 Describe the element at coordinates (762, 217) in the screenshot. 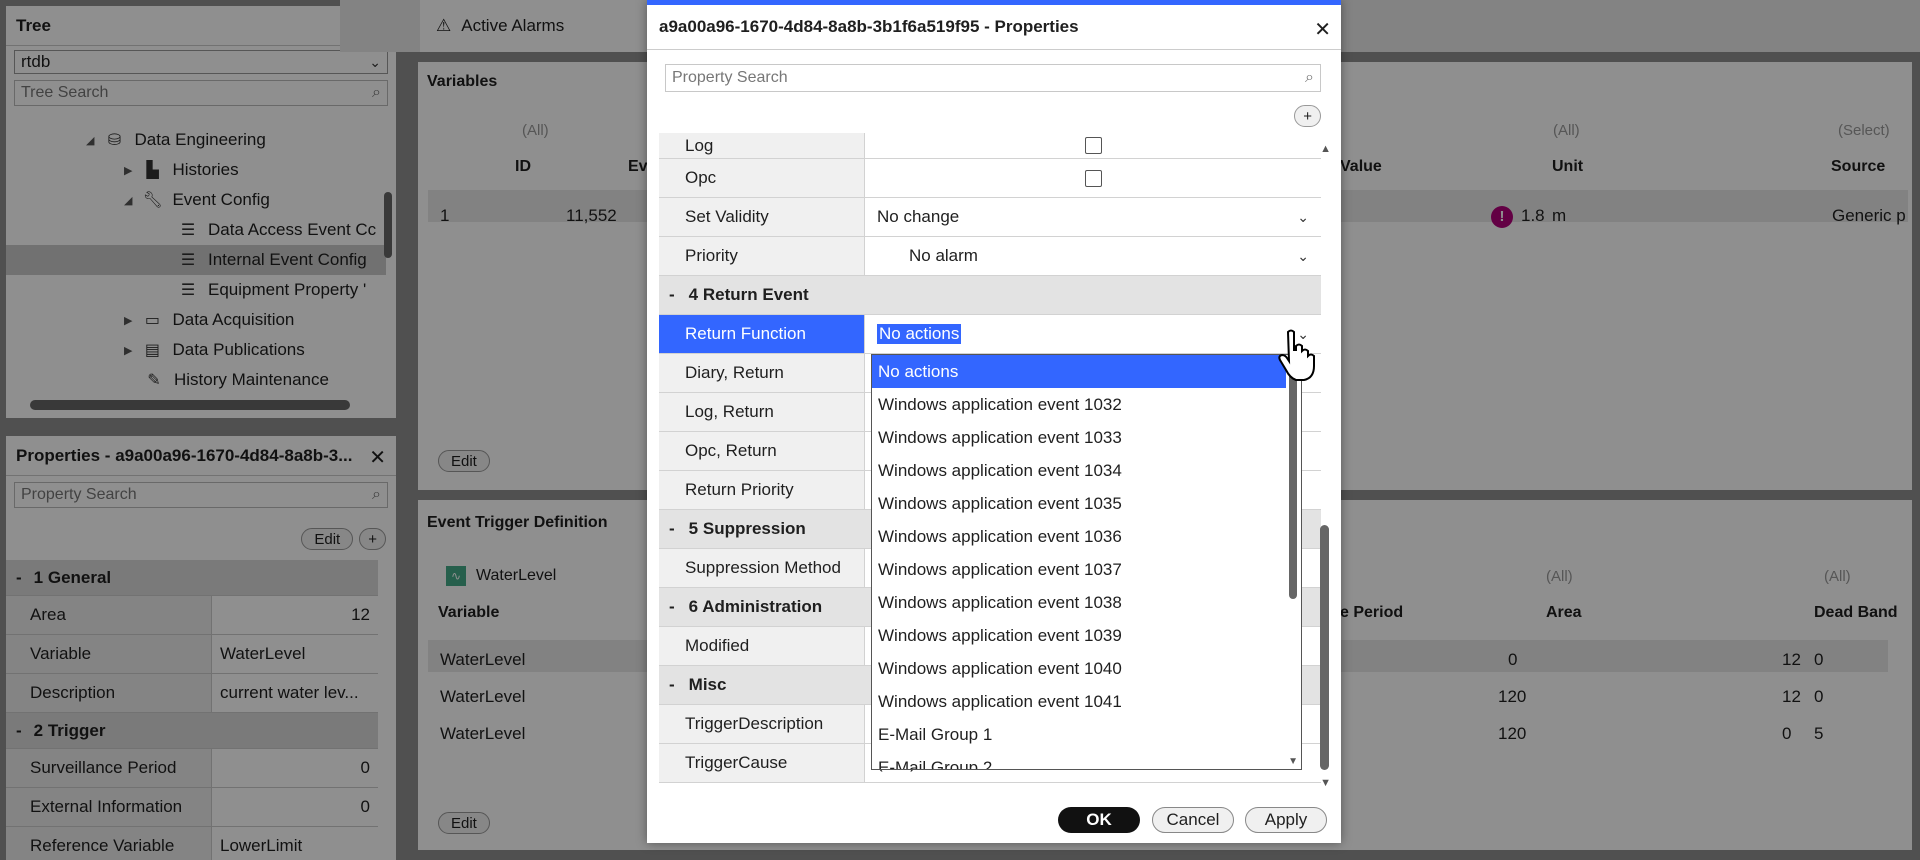

I see `property-label: Set Validity` at that location.